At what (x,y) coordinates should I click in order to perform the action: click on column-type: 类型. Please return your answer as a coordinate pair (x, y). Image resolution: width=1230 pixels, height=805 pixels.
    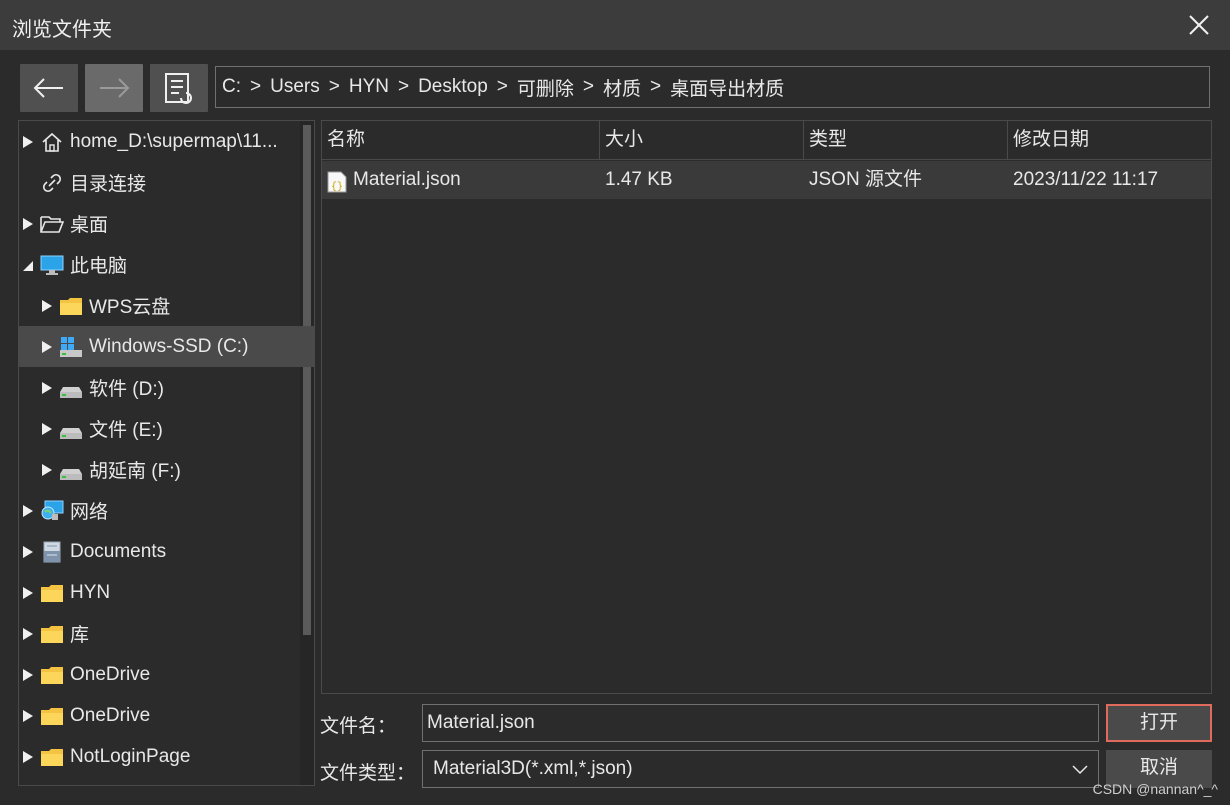
    Looking at the image, I should click on (906, 140).